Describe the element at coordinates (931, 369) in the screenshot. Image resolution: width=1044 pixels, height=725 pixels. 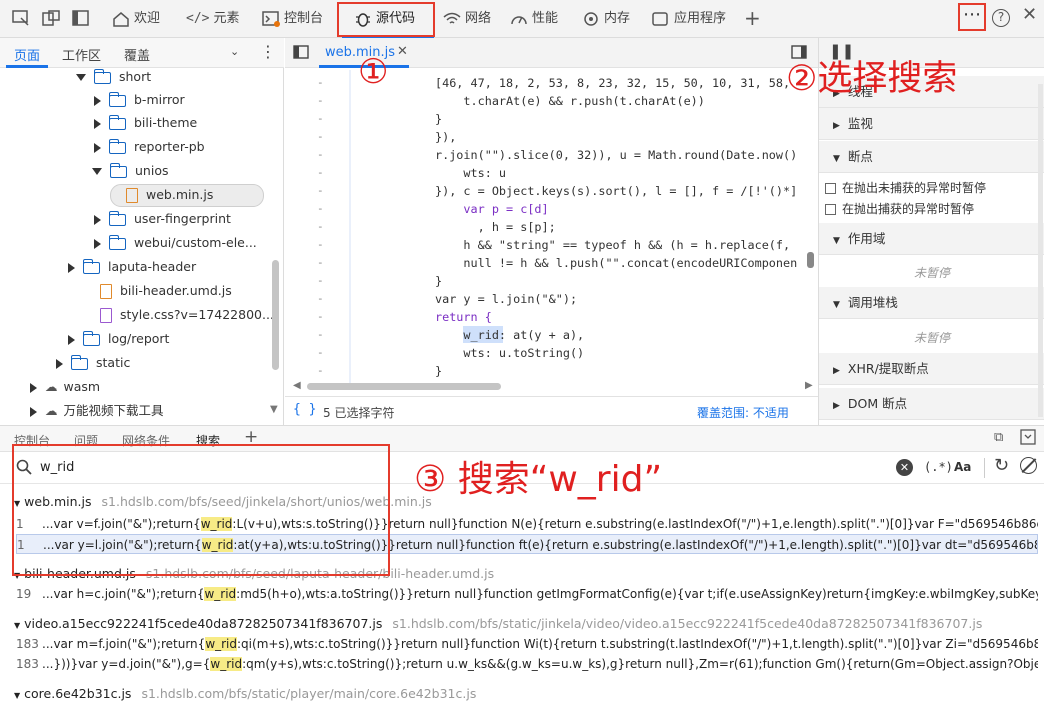
I see `section-xhr-breakpoints: ▶ XHR/提取断点` at that location.